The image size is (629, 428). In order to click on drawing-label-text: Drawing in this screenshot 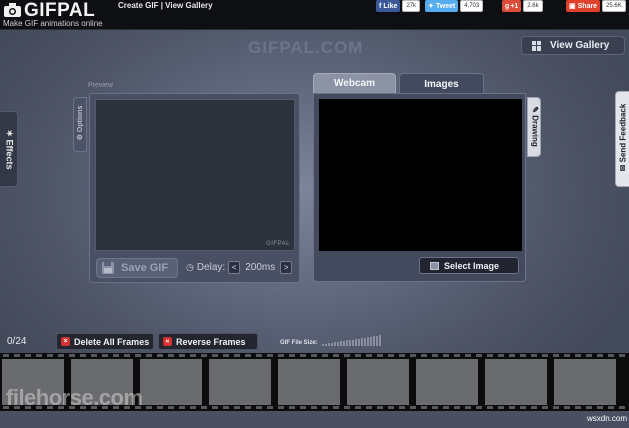, I will do `click(535, 131)`.